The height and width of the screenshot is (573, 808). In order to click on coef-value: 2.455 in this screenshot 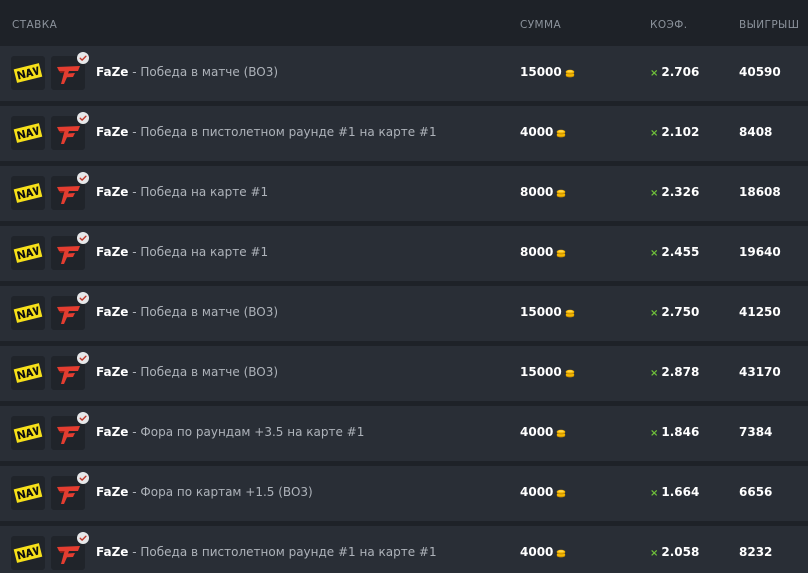, I will do `click(680, 252)`.